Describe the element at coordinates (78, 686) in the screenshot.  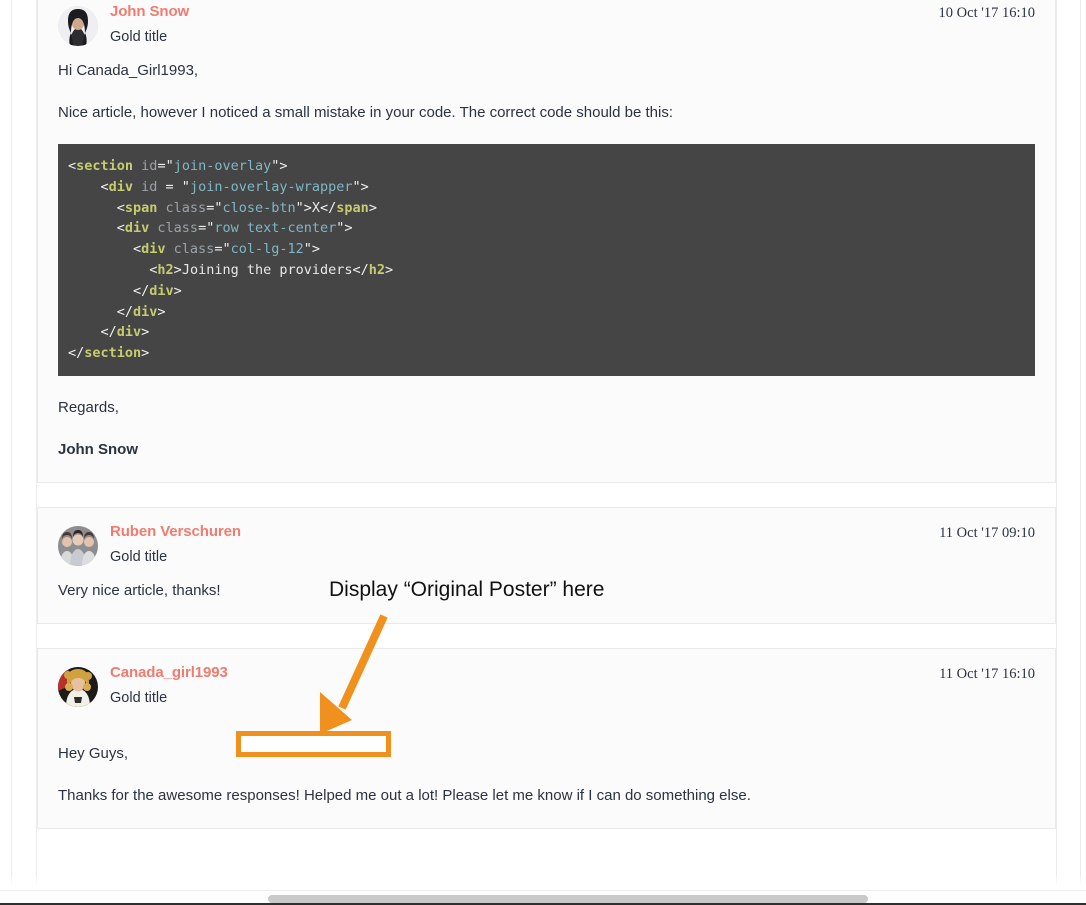
I see `avatar-canada-girl1993` at that location.